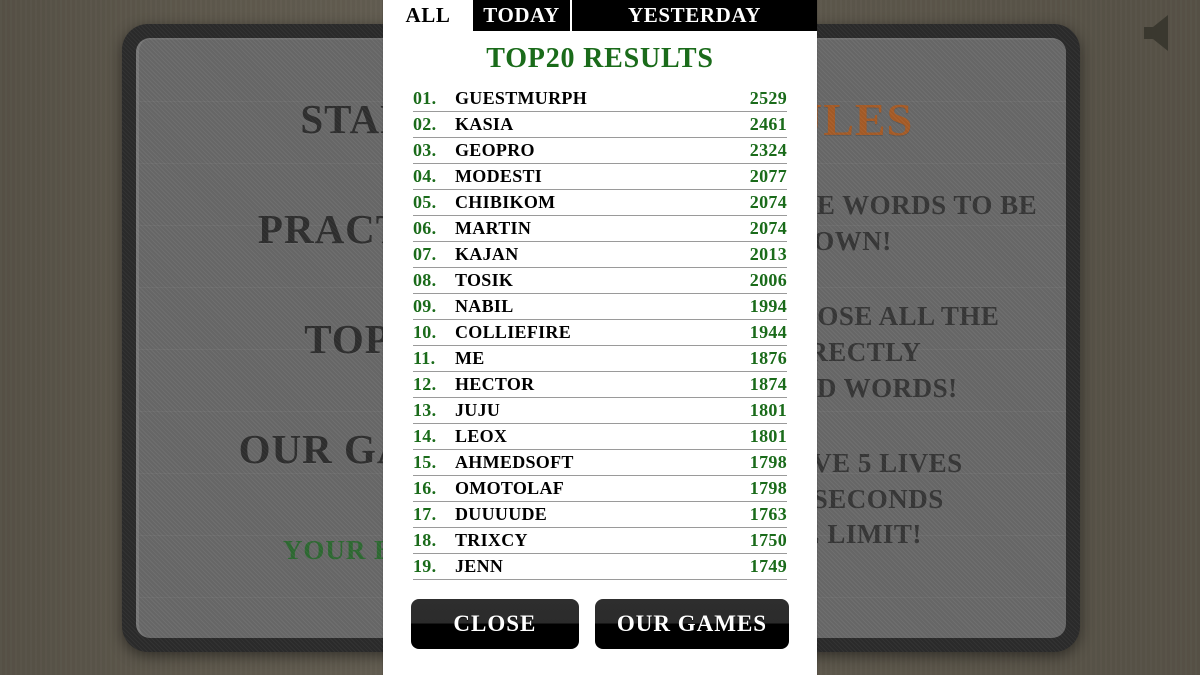 The image size is (1200, 675). What do you see at coordinates (768, 540) in the screenshot?
I see `row-score: 1750` at bounding box center [768, 540].